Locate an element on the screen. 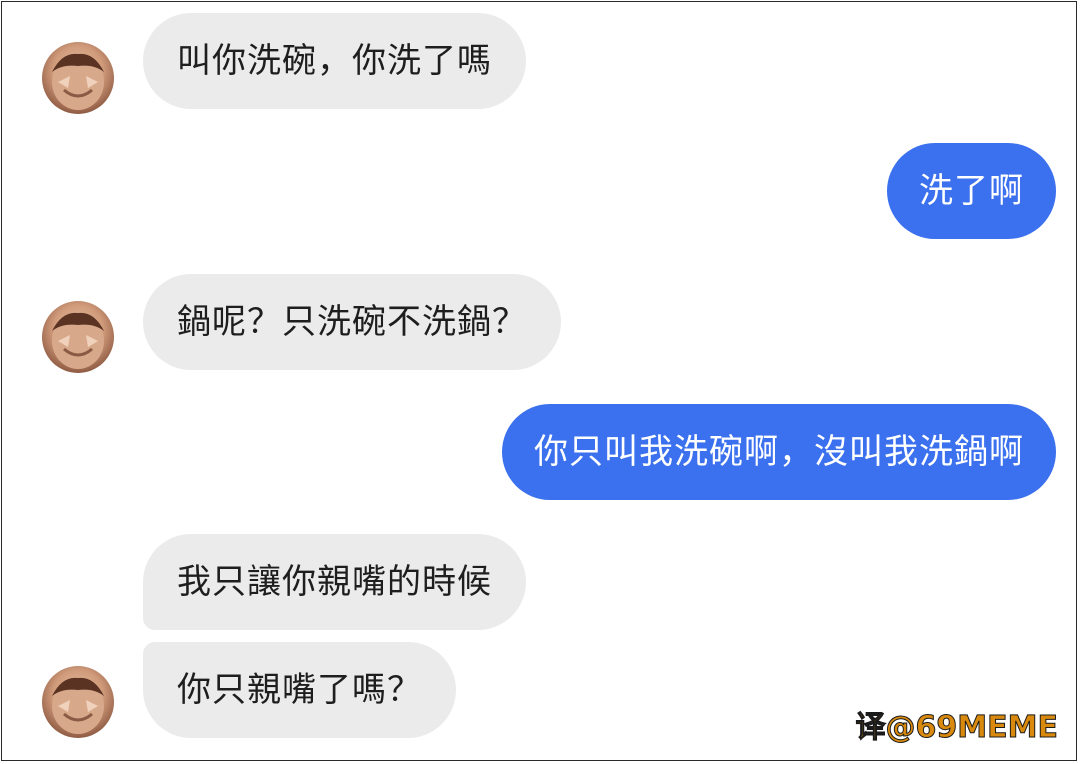 Image resolution: width=1080 pixels, height=764 pixels. sent-message: 你只叫我洗碗啊，沒叫我洗鍋啊 is located at coordinates (779, 452).